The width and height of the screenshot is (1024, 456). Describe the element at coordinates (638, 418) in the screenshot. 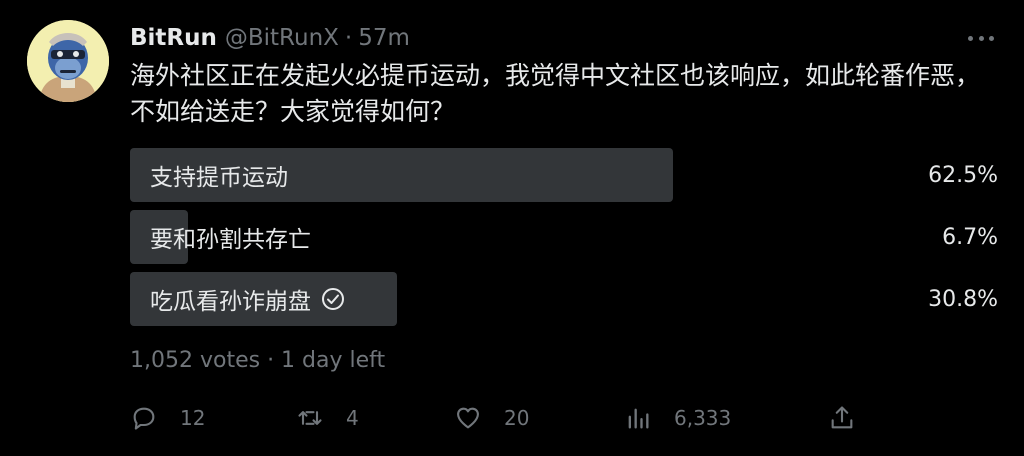

I see `views-chart-icon` at that location.